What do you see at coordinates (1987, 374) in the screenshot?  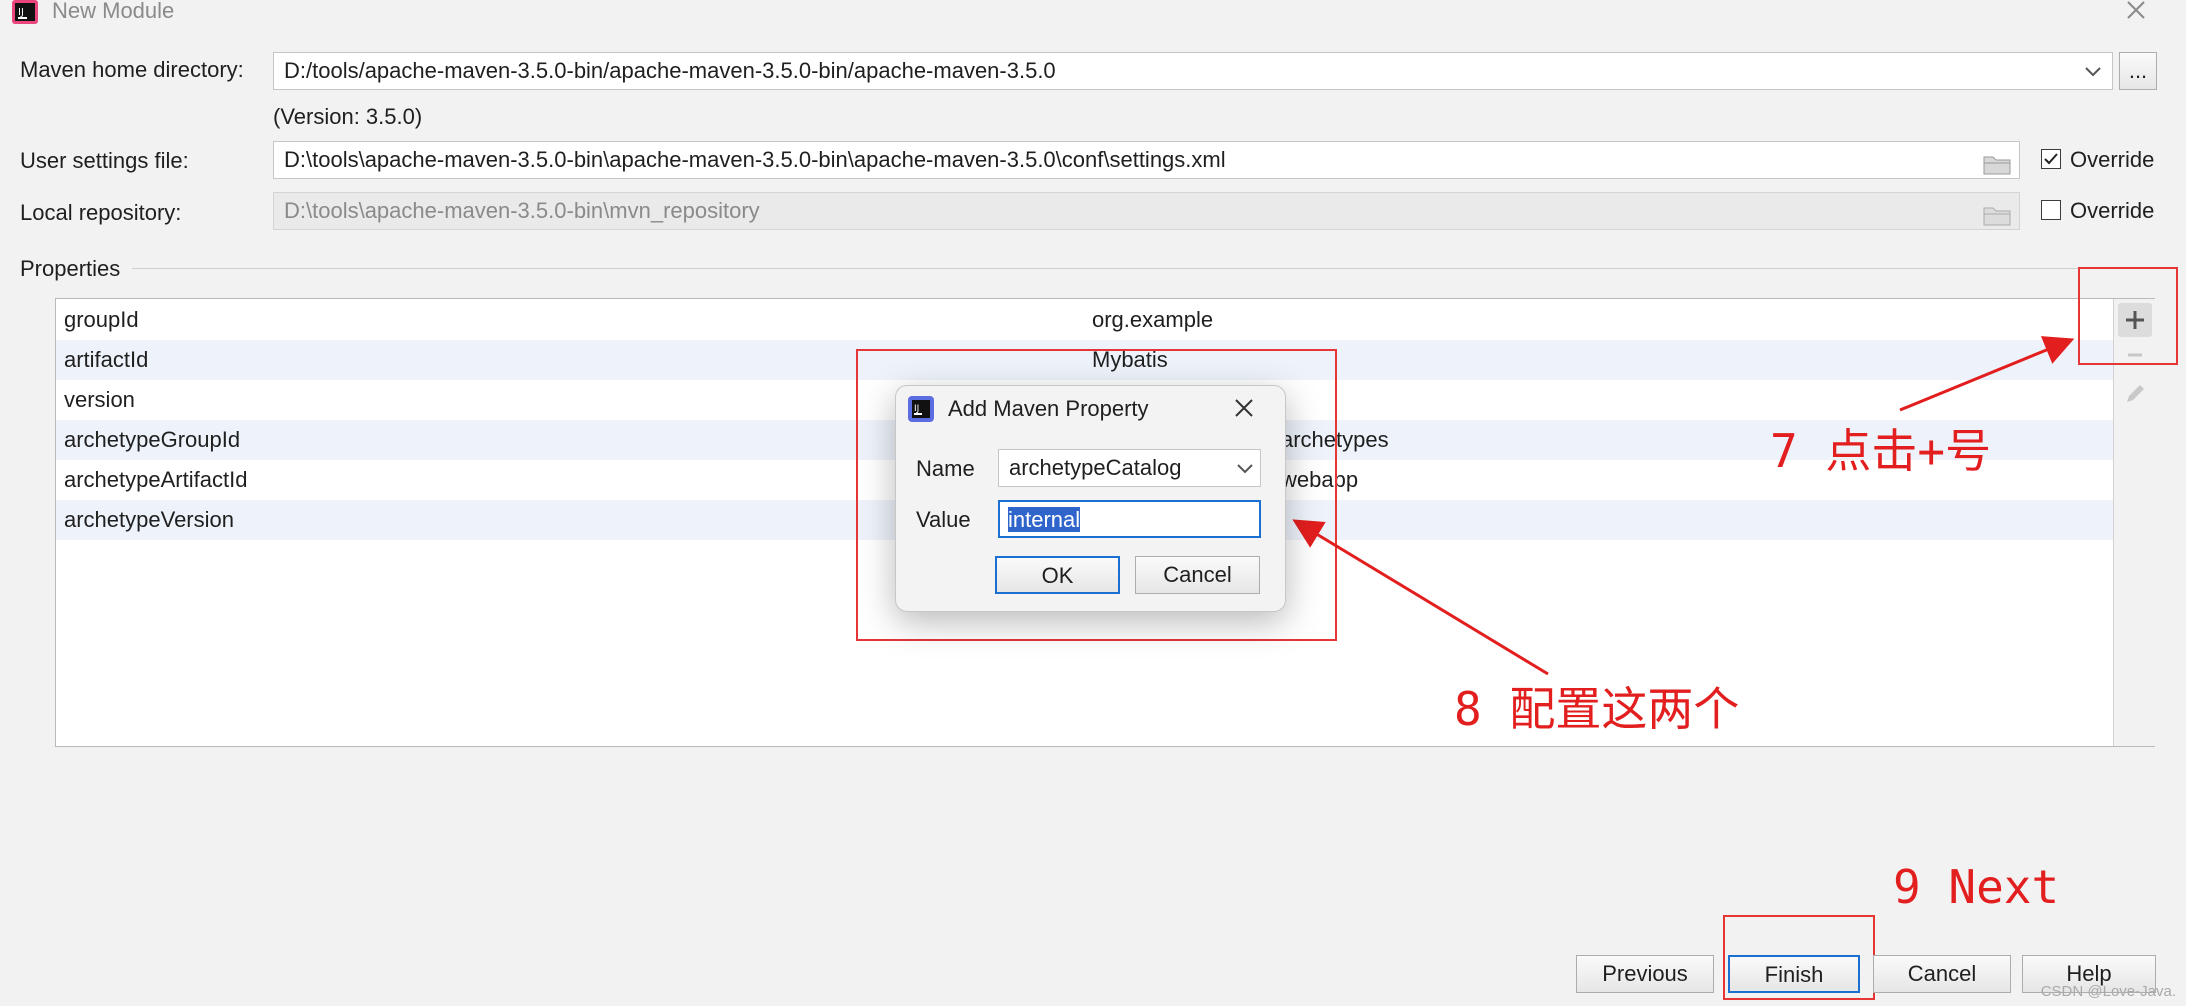 I see `arrow-to-add-button` at bounding box center [1987, 374].